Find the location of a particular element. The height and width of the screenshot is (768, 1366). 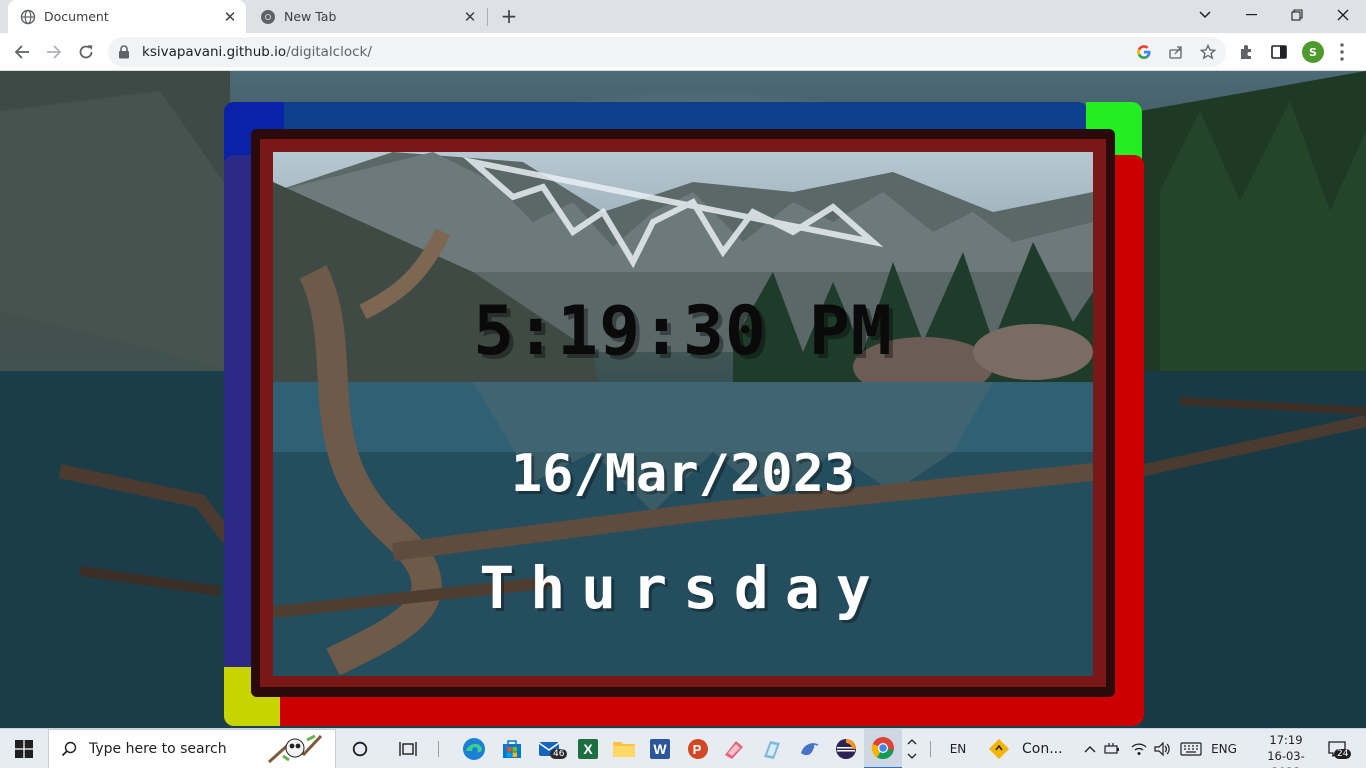

store-icon is located at coordinates (512, 749).